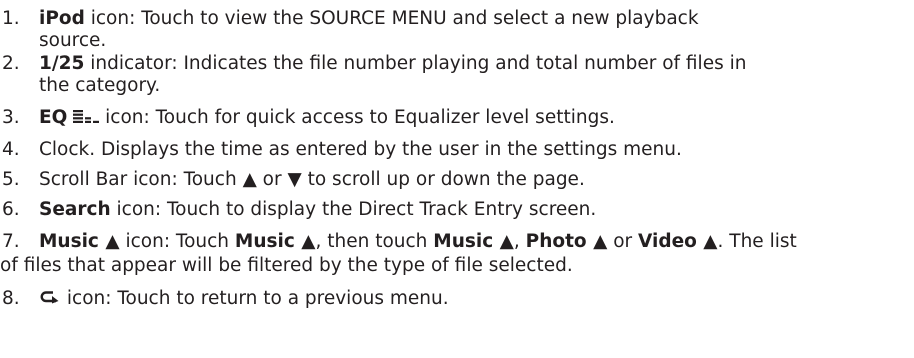 The width and height of the screenshot is (914, 358). Describe the element at coordinates (11, 209) in the screenshot. I see `item-number: 6.` at that location.